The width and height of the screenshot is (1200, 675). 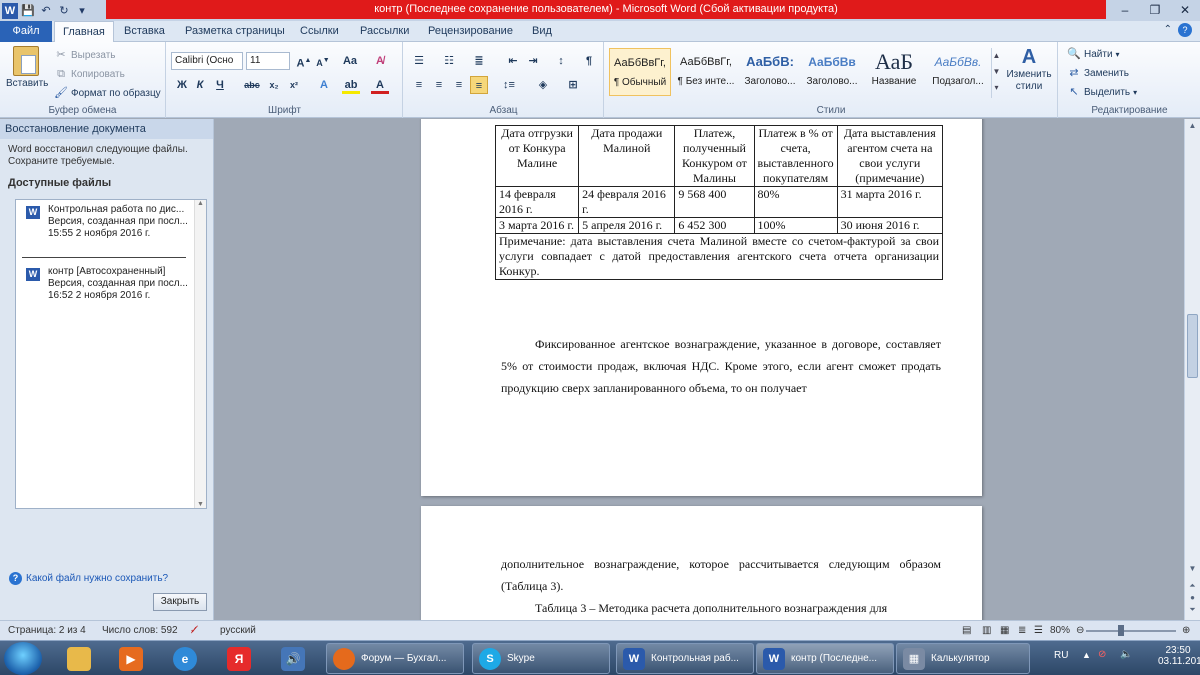 What do you see at coordinates (1029, 69) in the screenshot?
I see `change-styles-button: A Изменить стили` at bounding box center [1029, 69].